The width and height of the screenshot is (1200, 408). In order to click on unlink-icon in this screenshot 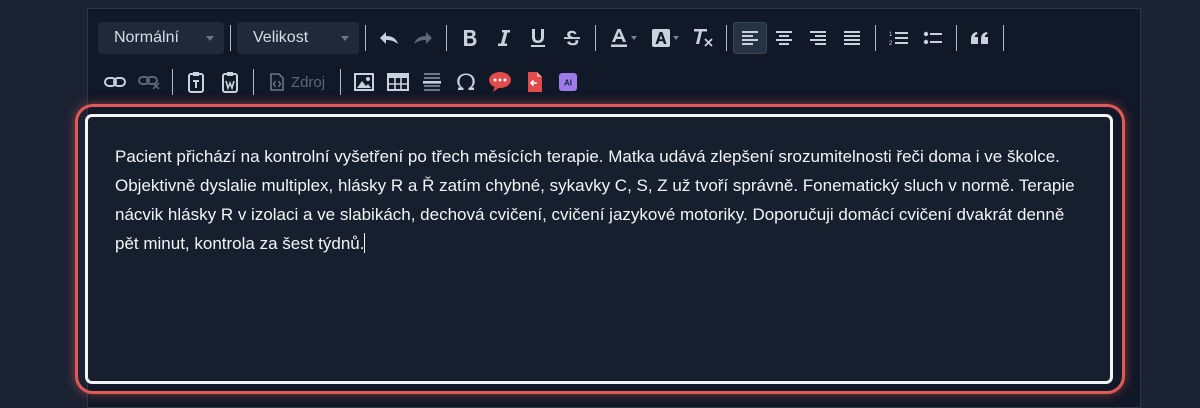, I will do `click(149, 82)`.